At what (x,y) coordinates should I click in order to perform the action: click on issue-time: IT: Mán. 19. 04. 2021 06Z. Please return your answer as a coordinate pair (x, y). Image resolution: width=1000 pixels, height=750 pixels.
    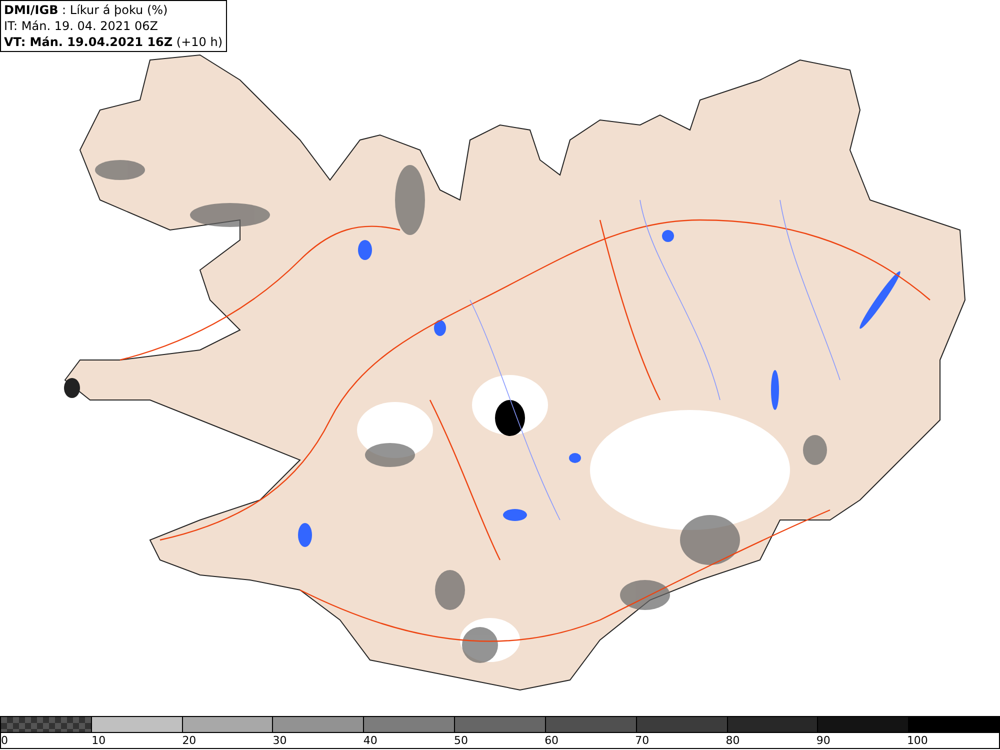
    Looking at the image, I should click on (81, 26).